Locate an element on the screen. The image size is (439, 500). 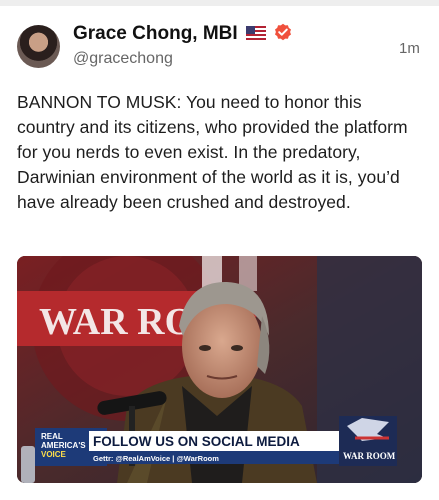
author-name-row: Grace Chong, MBI is located at coordinates (182, 34).